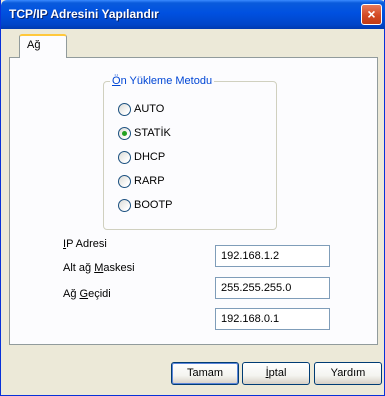 The image size is (385, 396). Describe the element at coordinates (193, 14) in the screenshot. I see `title-bar: TCP/IP Adresini Yapılandır ×` at that location.